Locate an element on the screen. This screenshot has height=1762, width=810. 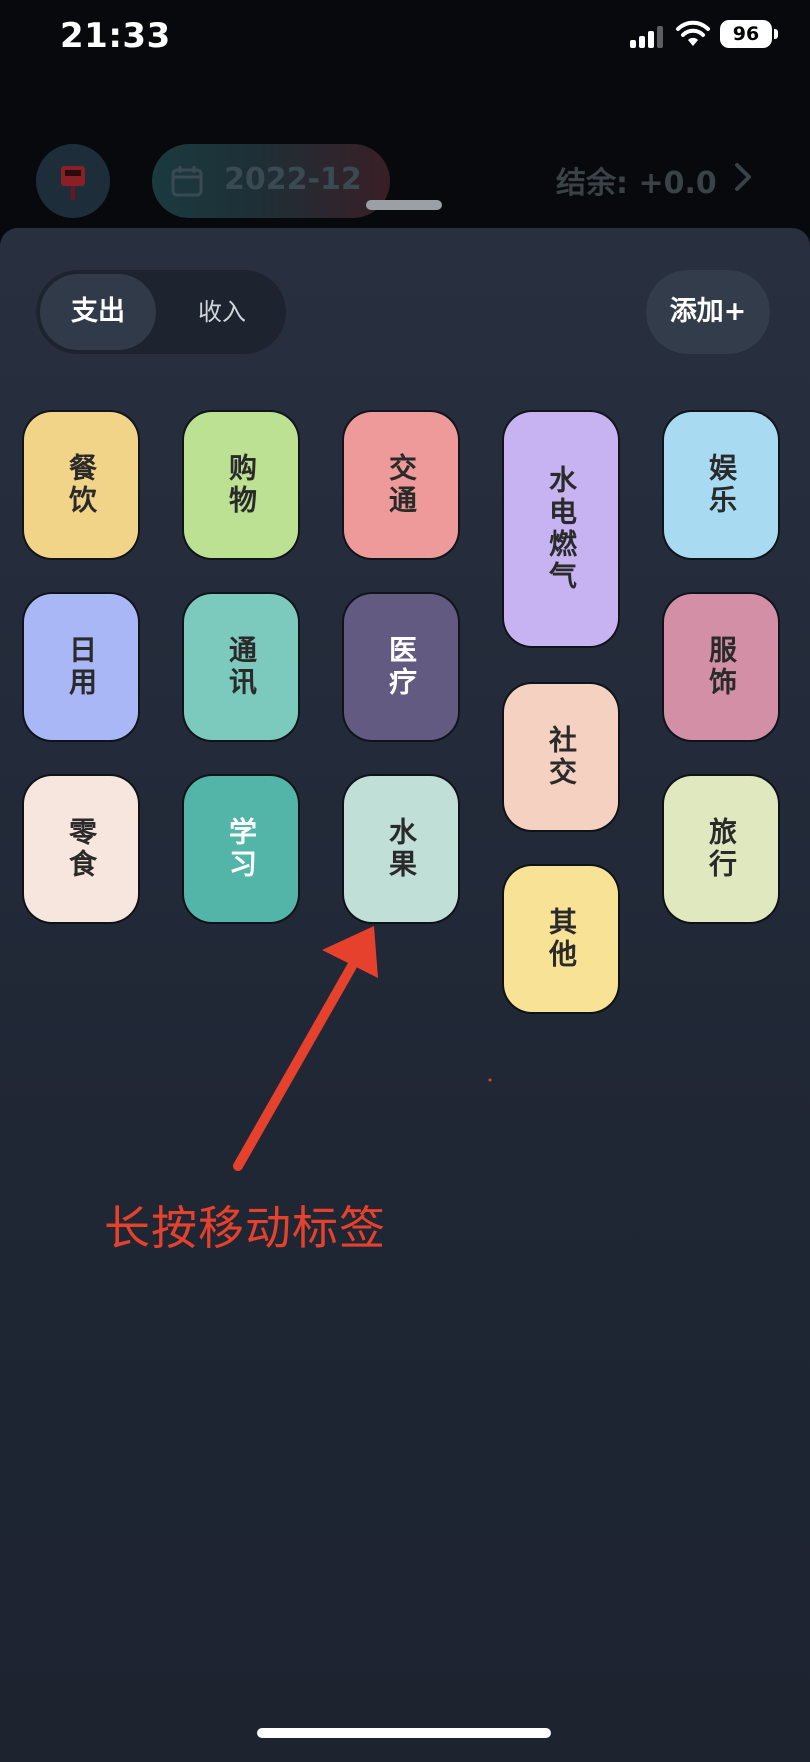
date-picker: 2022-12 is located at coordinates (271, 181).